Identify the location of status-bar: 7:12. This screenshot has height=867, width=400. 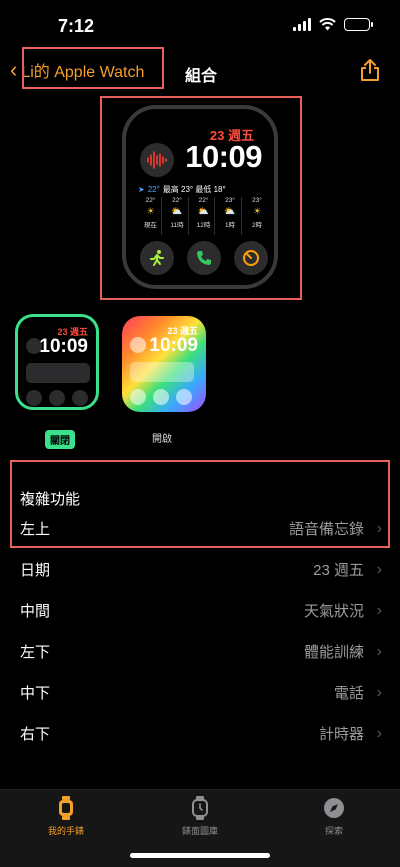
(200, 25).